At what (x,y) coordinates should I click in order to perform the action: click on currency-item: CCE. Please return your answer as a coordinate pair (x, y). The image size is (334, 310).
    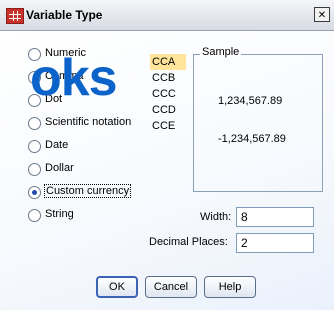
    Looking at the image, I should click on (168, 126).